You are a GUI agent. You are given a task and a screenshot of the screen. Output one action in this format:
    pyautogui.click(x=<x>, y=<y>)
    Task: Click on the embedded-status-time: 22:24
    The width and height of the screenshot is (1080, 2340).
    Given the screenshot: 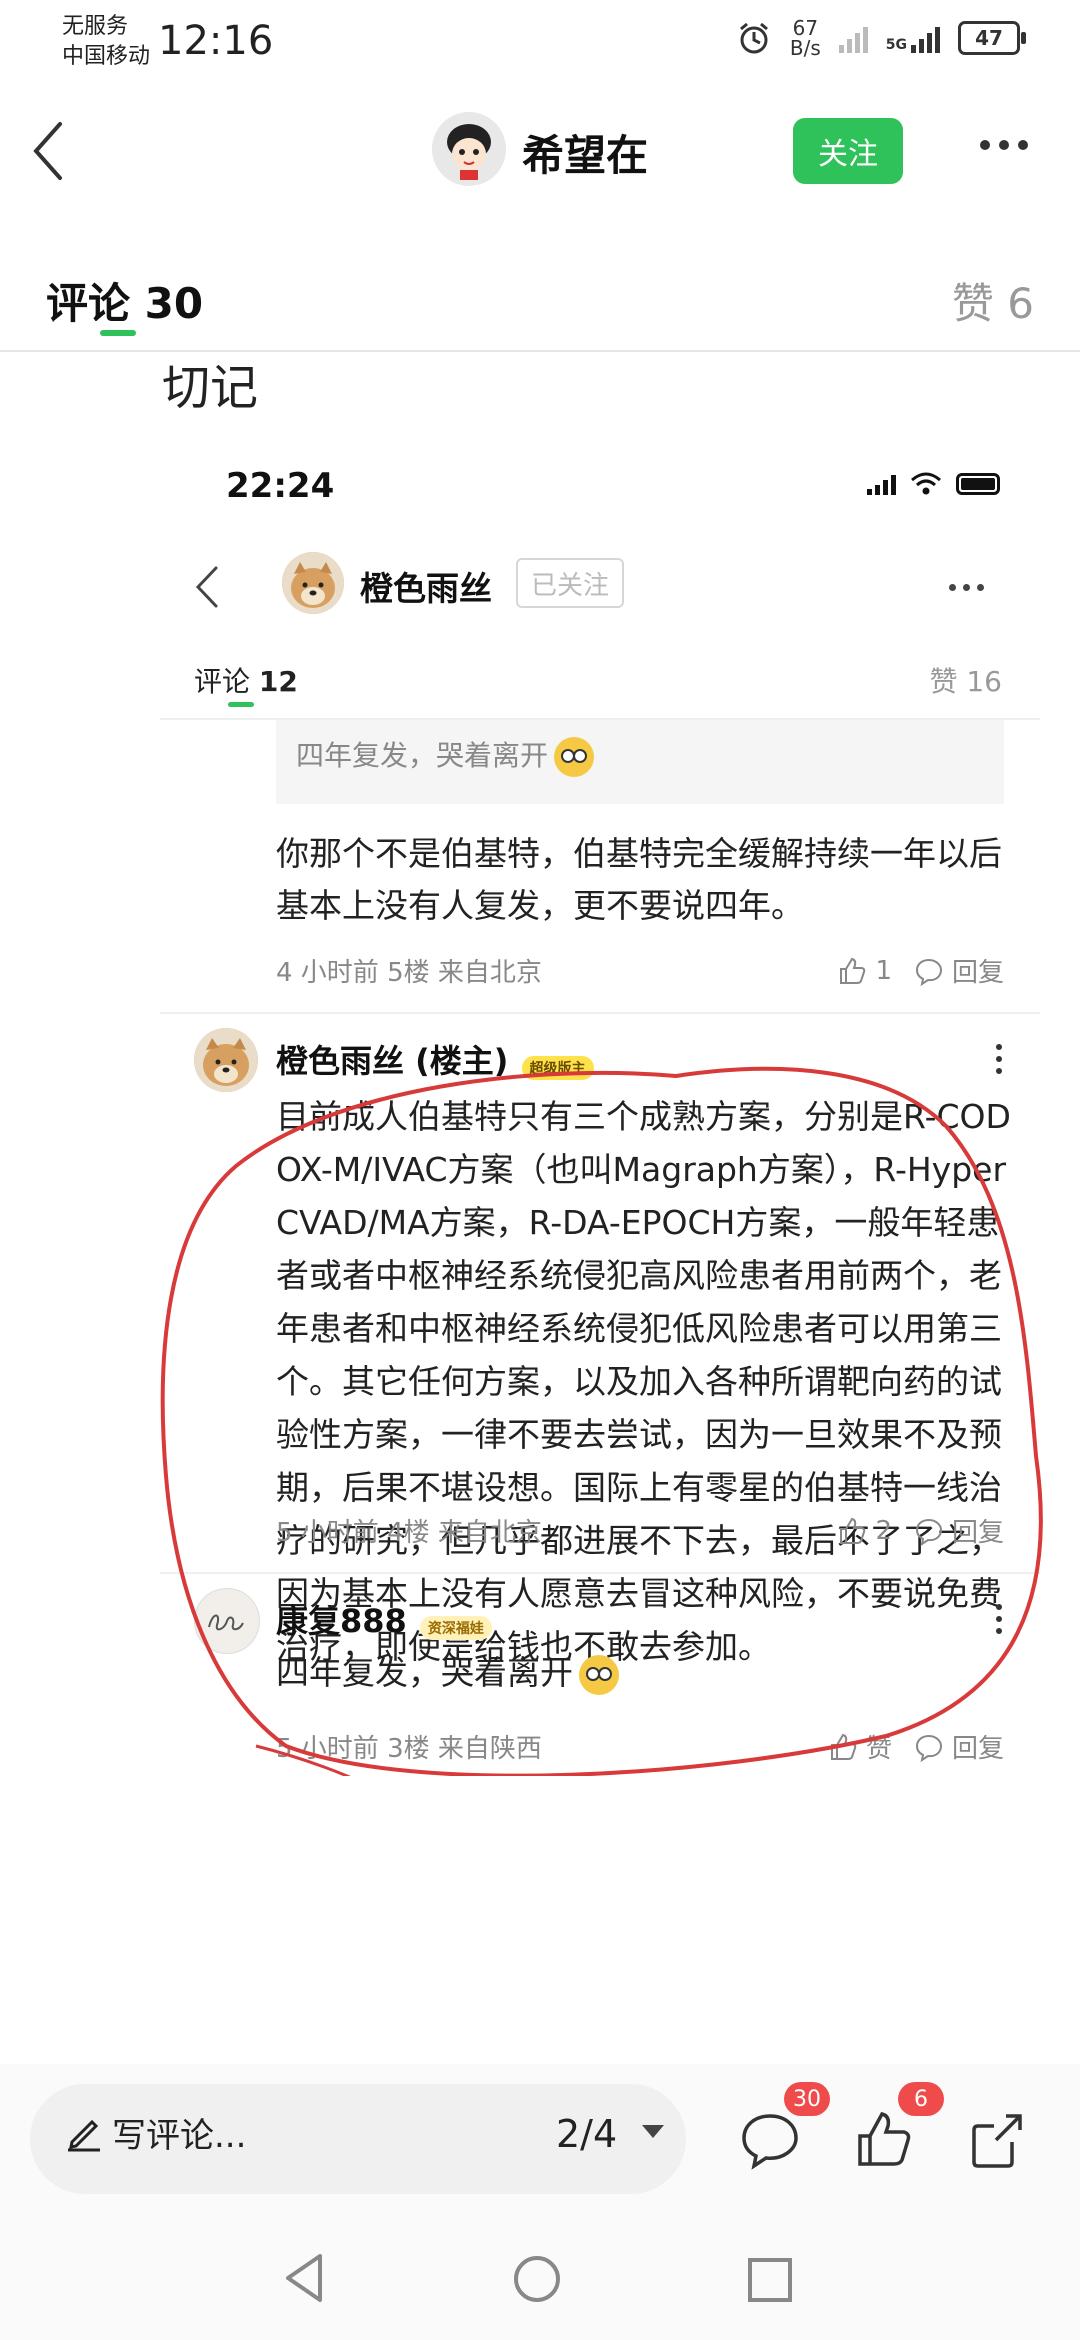 What is the action you would take?
    pyautogui.click(x=280, y=486)
    